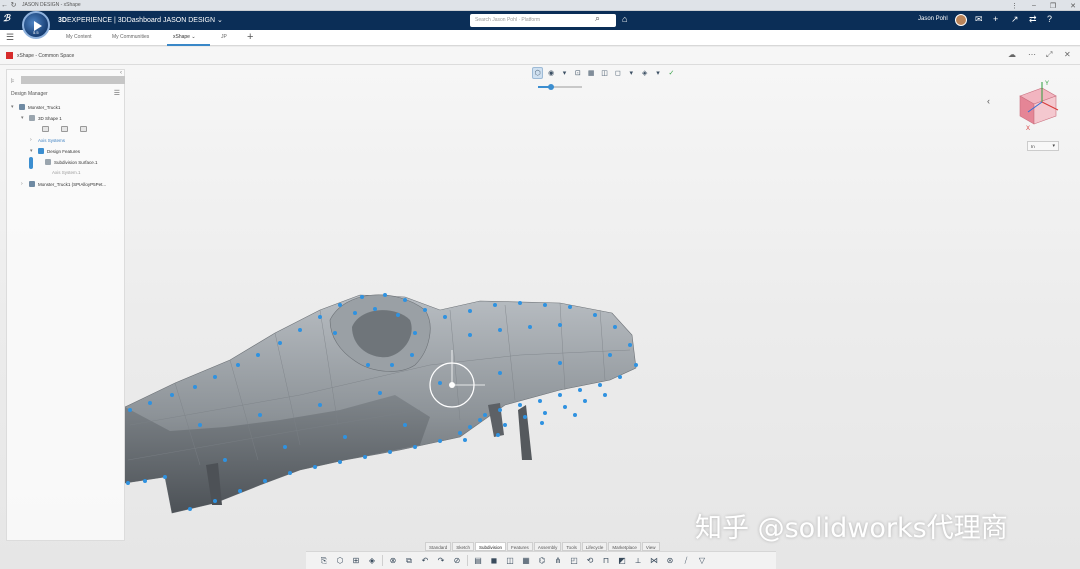  I want to click on minimize-icon: –, so click(1034, 5).